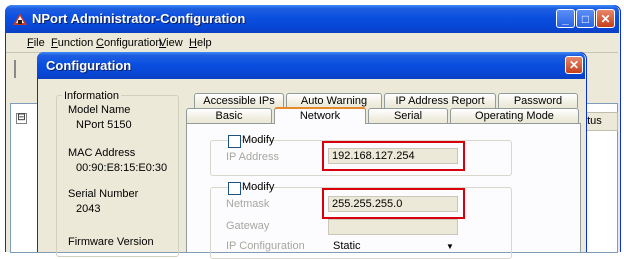 The image size is (624, 259). I want to click on menu-file: File, so click(36, 43).